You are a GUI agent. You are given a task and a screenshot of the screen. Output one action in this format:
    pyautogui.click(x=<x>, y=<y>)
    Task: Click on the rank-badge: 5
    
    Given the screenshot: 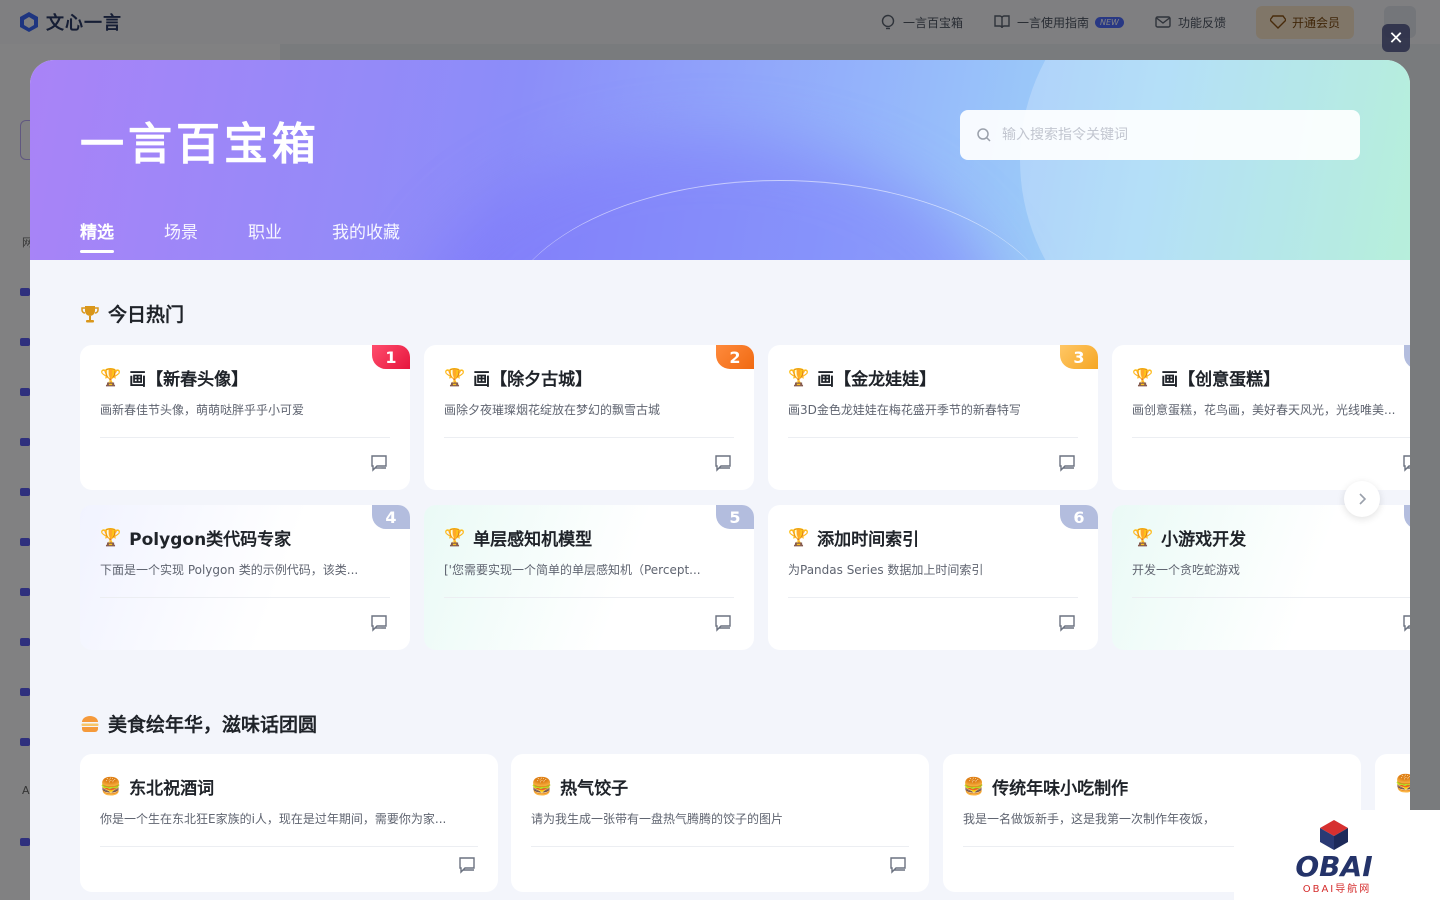 What is the action you would take?
    pyautogui.click(x=735, y=517)
    